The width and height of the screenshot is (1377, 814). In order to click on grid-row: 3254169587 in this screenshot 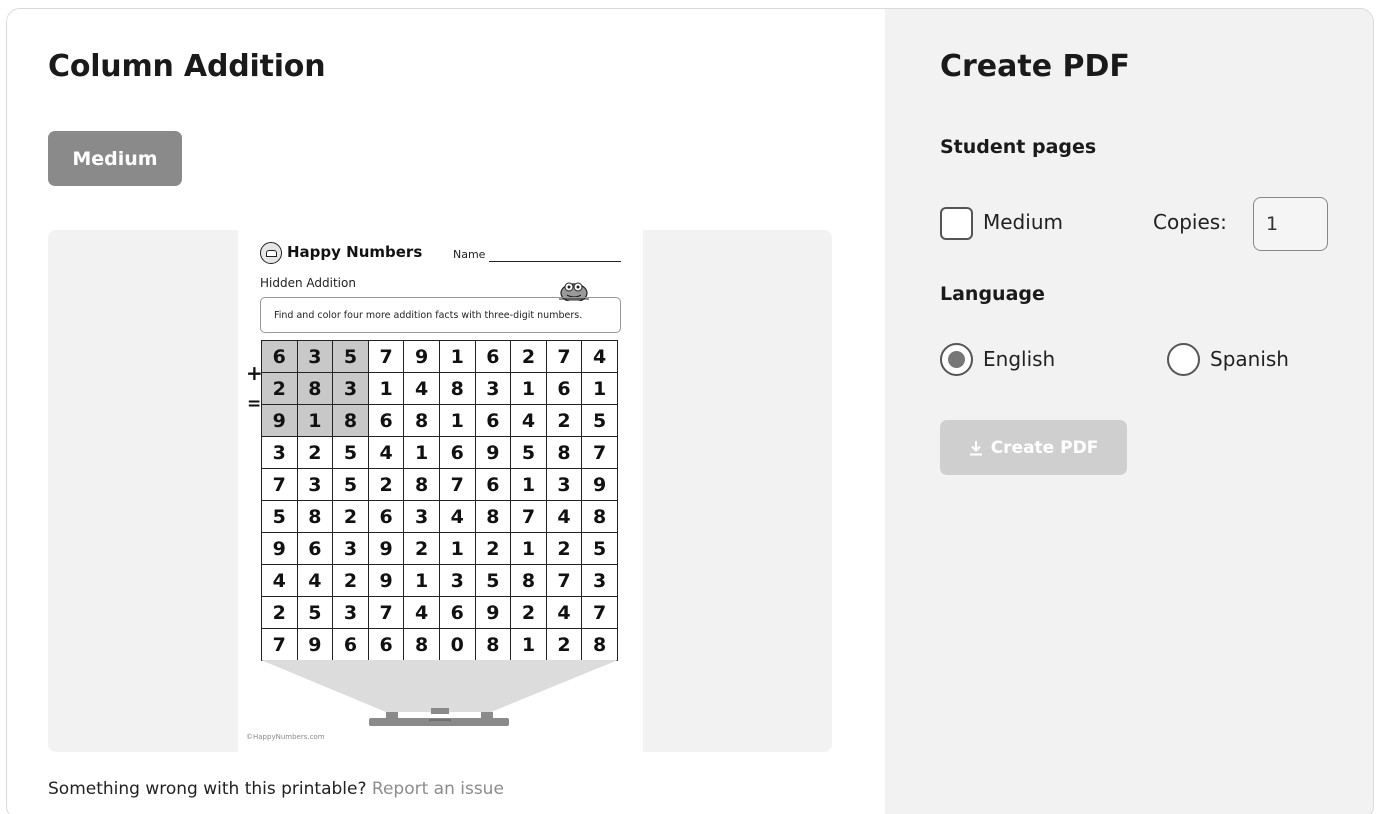, I will do `click(439, 452)`.